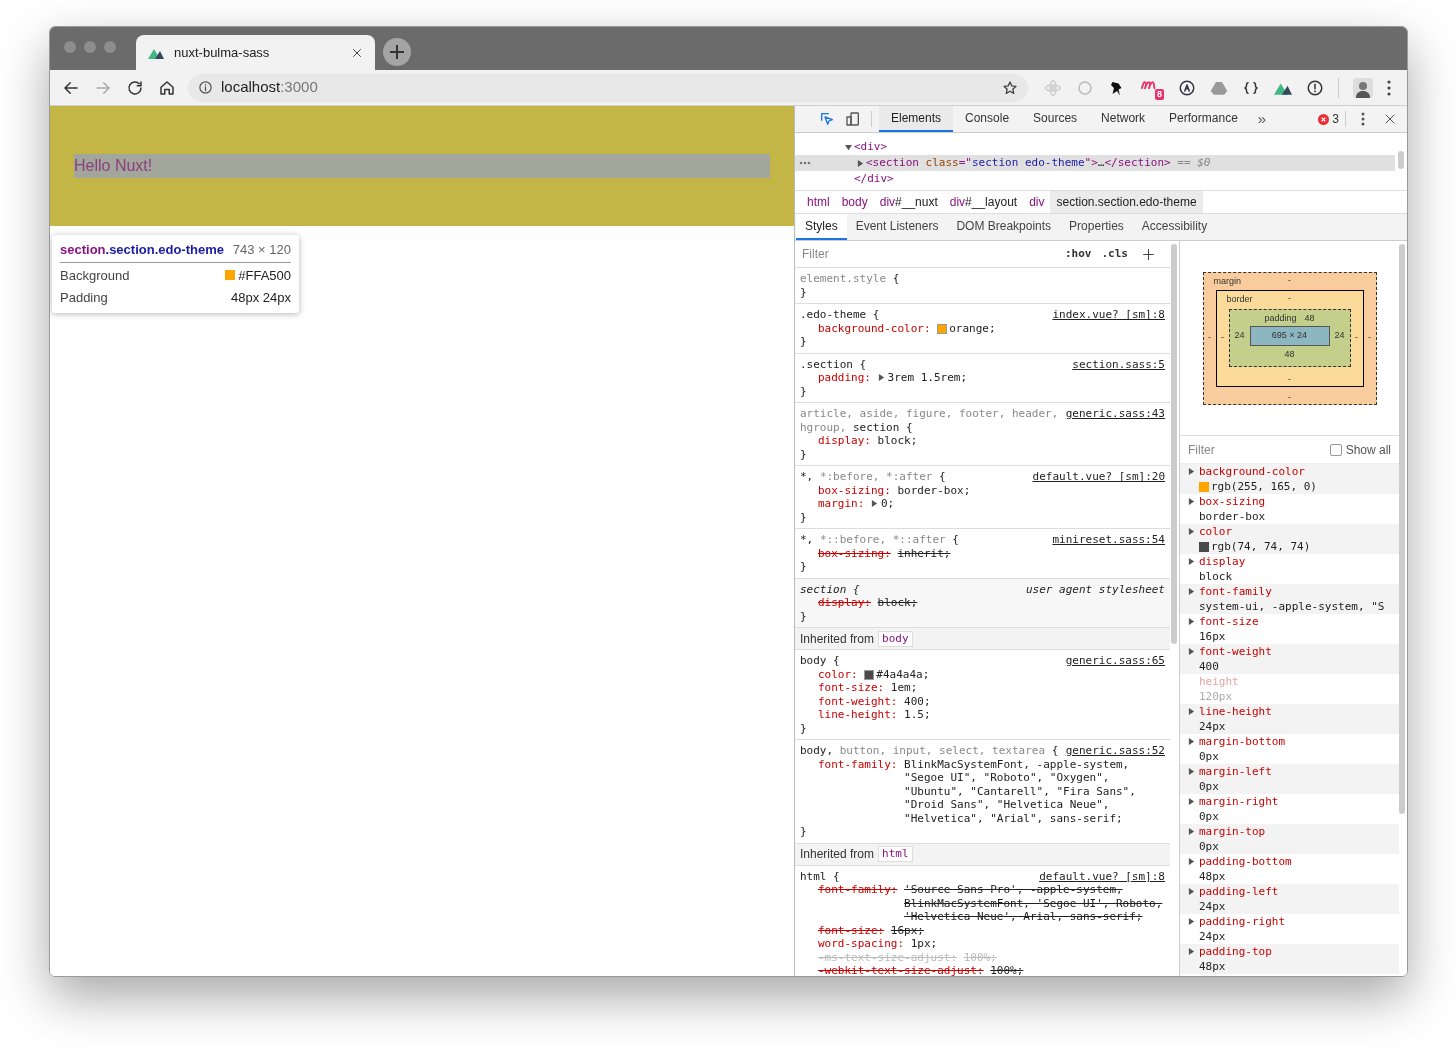  I want to click on css-property: word-spacing:, so click(861, 944).